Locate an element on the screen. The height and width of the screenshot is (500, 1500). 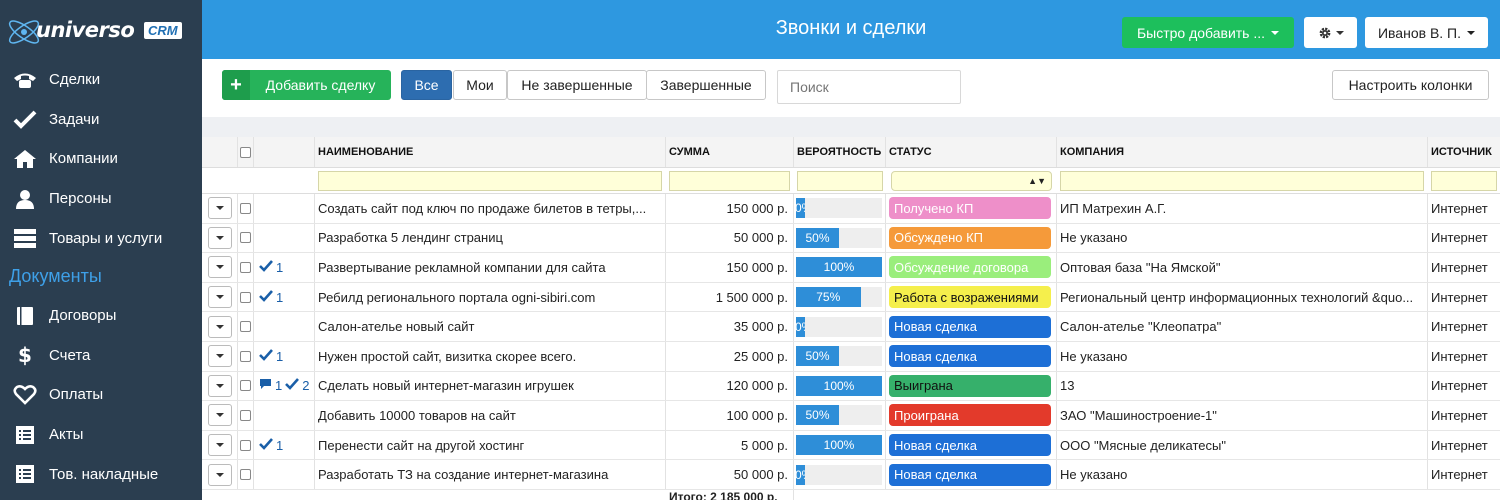
add-deal-button: + Добавить сделку is located at coordinates (306, 85).